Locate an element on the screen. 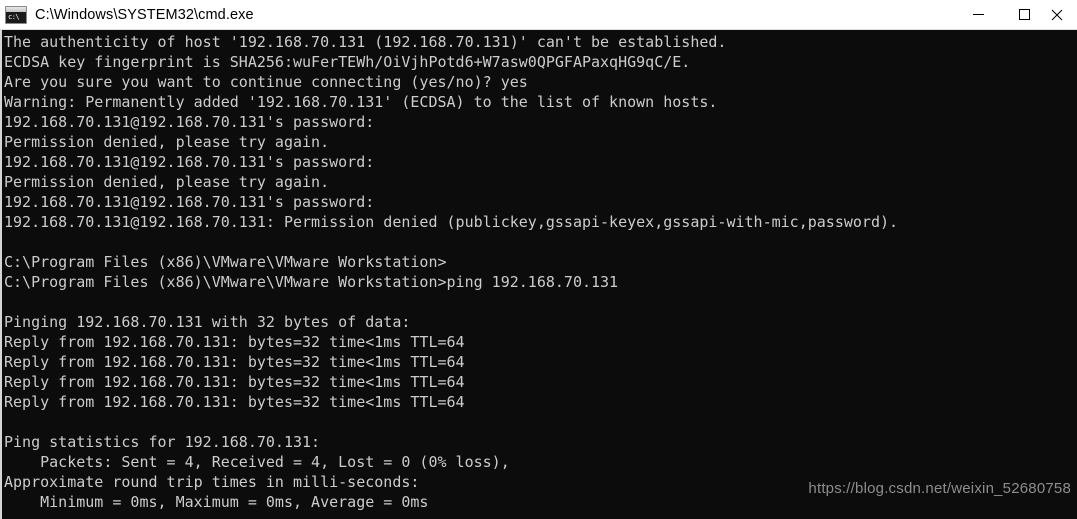 The height and width of the screenshot is (519, 1077). csdn-watermark: https://blog.csdn.net/weixin_52680758 is located at coordinates (939, 488).